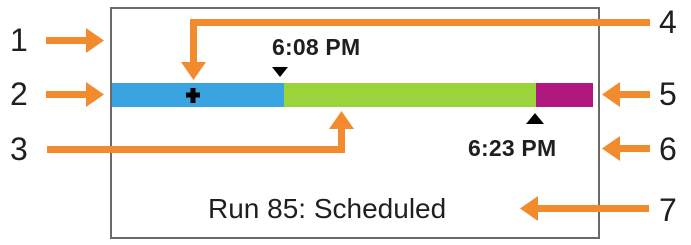  What do you see at coordinates (19, 94) in the screenshot?
I see `callout-number-2: 2` at bounding box center [19, 94].